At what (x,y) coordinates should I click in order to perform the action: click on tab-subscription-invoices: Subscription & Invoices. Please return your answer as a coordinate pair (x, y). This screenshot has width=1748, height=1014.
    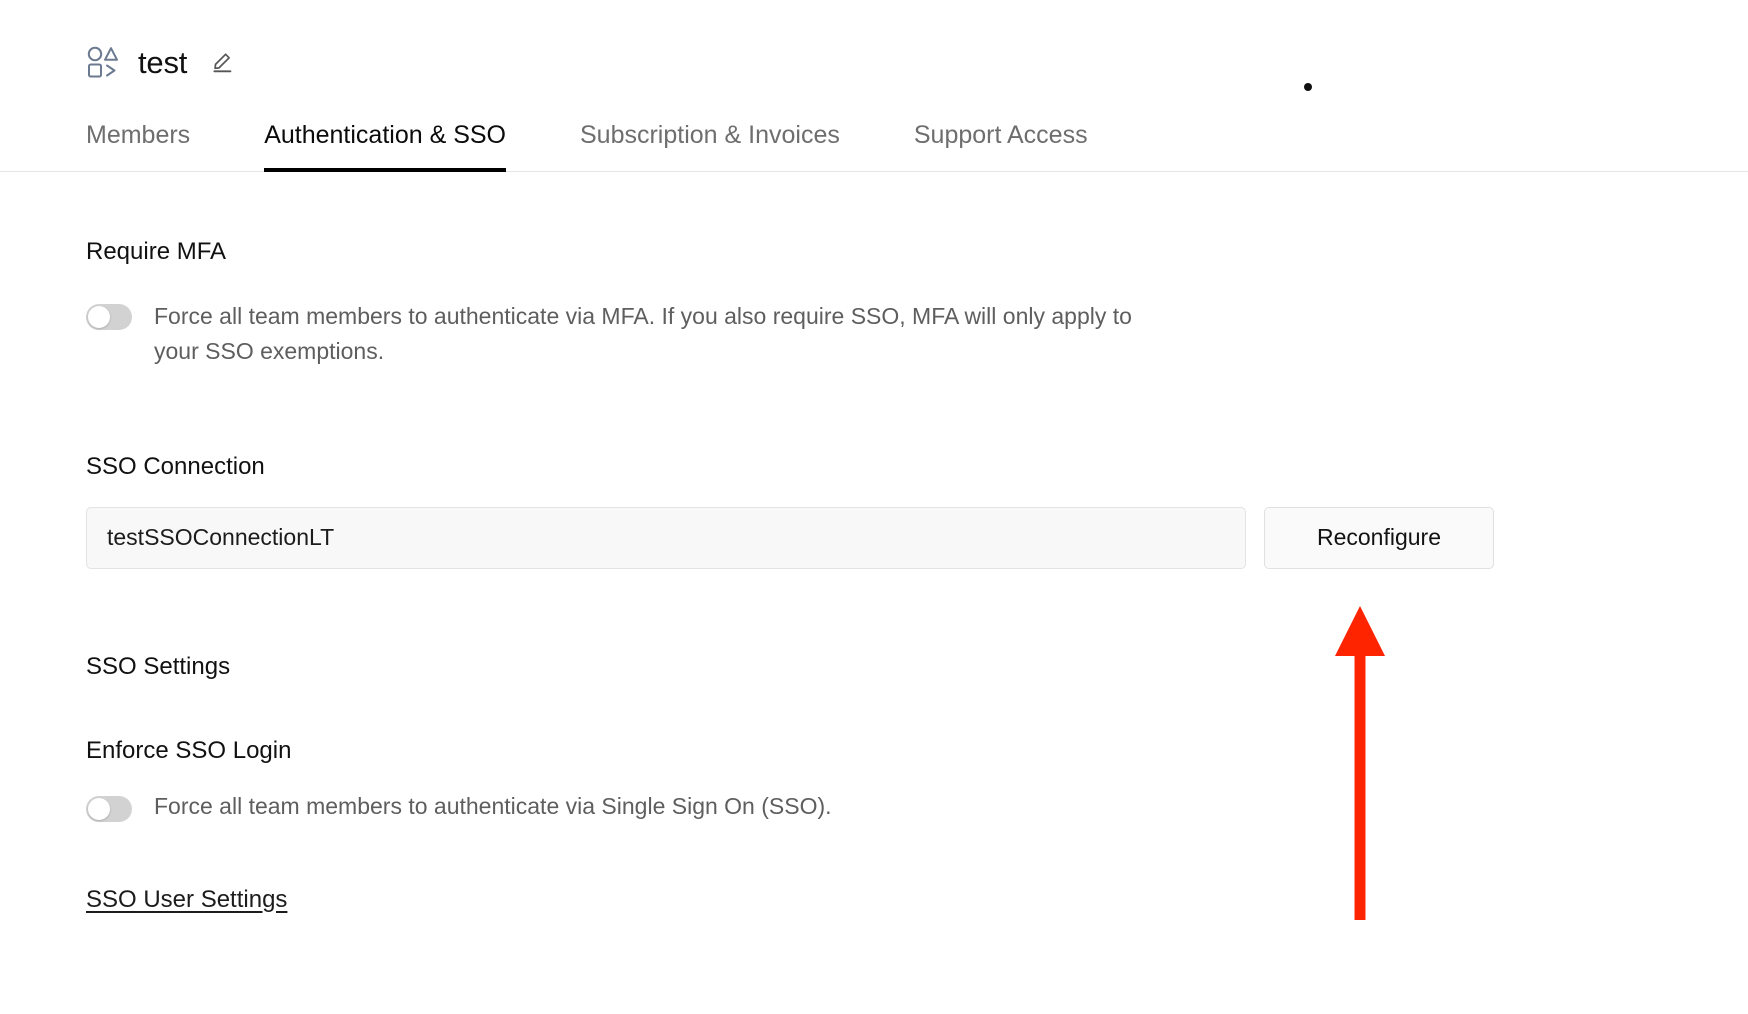
    Looking at the image, I should click on (710, 146).